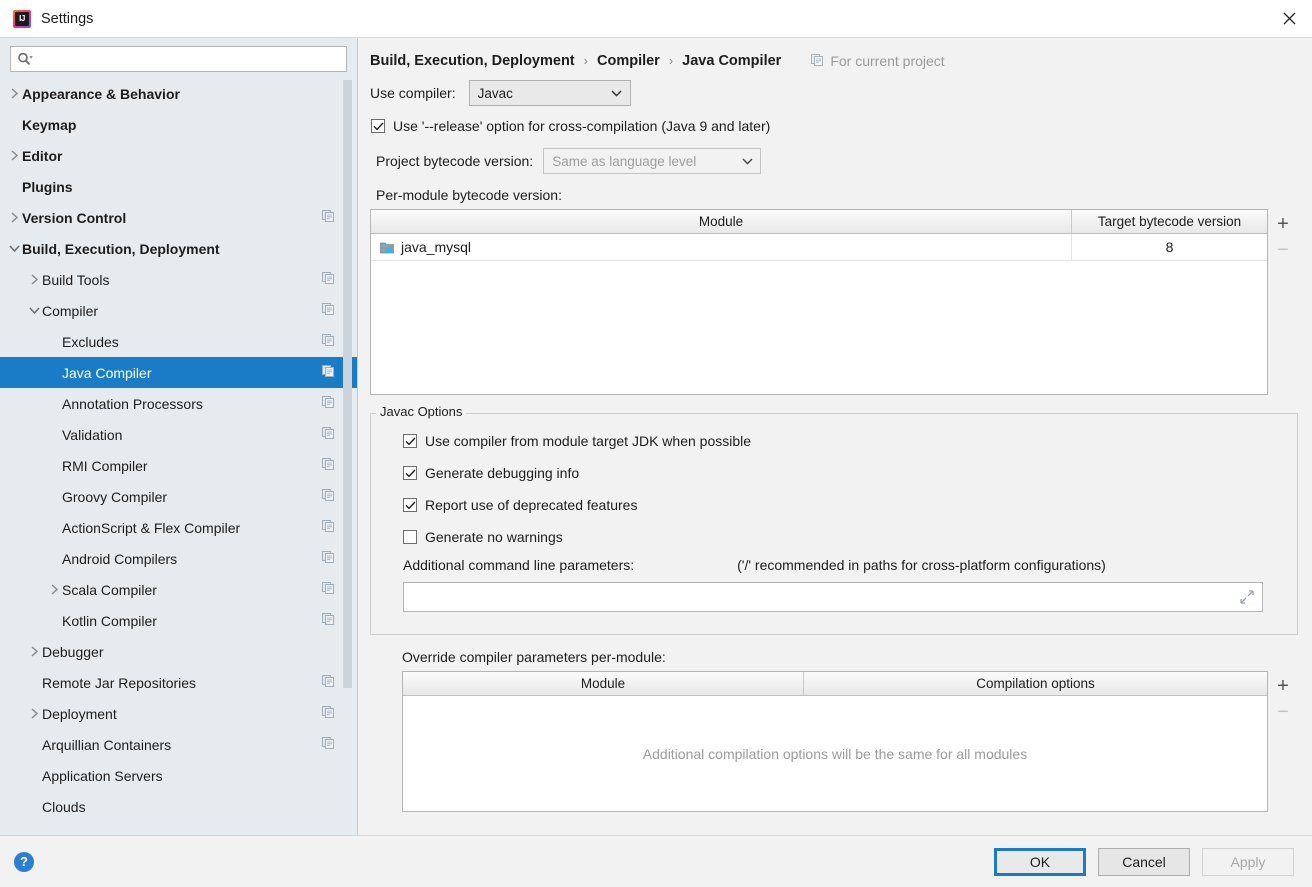  Describe the element at coordinates (178, 279) in the screenshot. I see `sidebar-item-build-tools: Build Tools` at that location.